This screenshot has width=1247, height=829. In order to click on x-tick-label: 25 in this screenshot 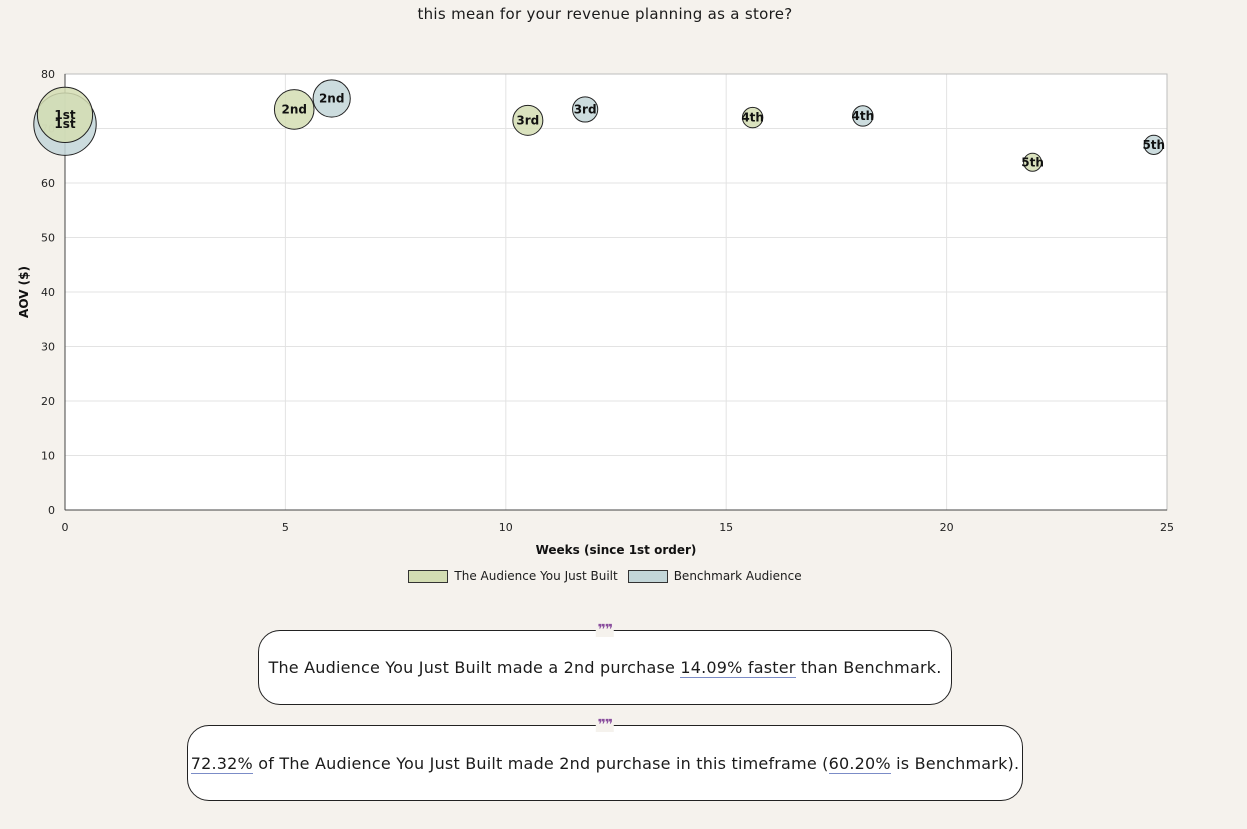, I will do `click(1167, 527)`.